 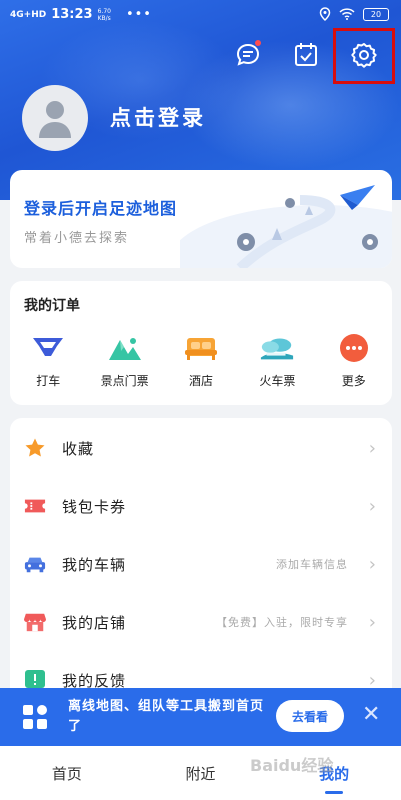 What do you see at coordinates (28, 14) in the screenshot?
I see `signal-indicator: 4G+HD` at bounding box center [28, 14].